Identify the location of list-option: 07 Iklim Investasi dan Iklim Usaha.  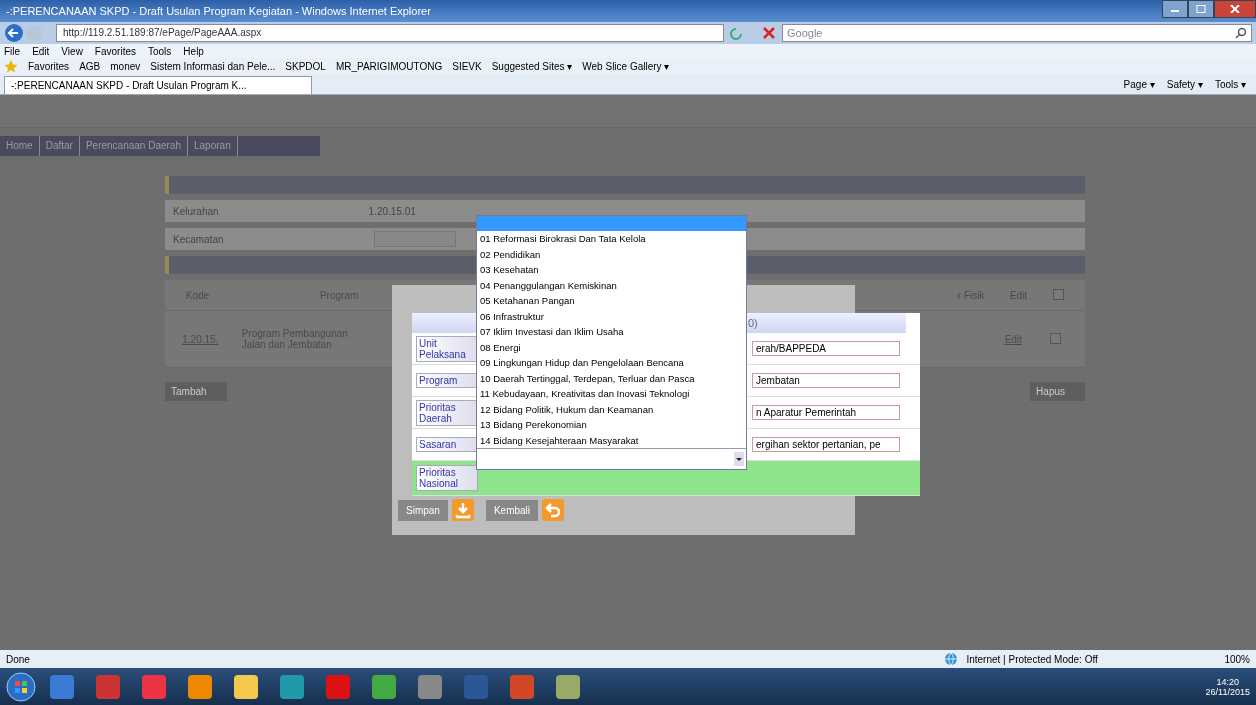
(611, 332).